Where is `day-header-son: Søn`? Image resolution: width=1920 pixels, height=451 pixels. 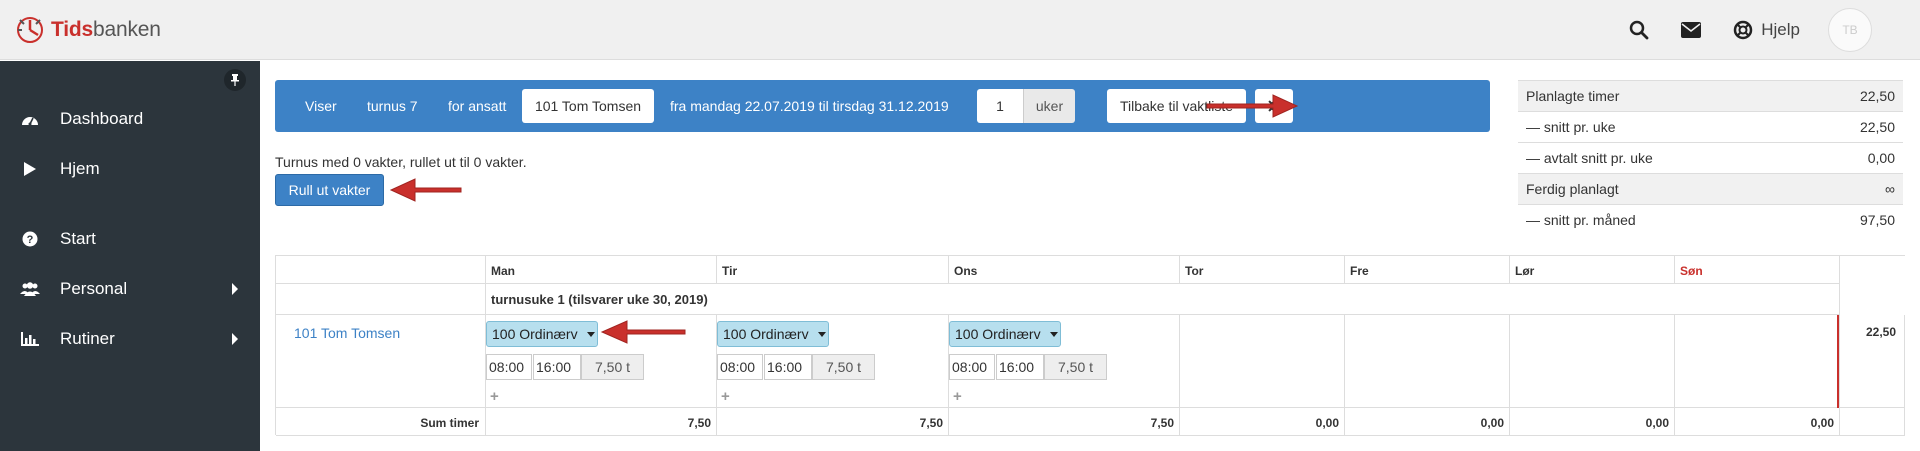 day-header-son: Søn is located at coordinates (1757, 270).